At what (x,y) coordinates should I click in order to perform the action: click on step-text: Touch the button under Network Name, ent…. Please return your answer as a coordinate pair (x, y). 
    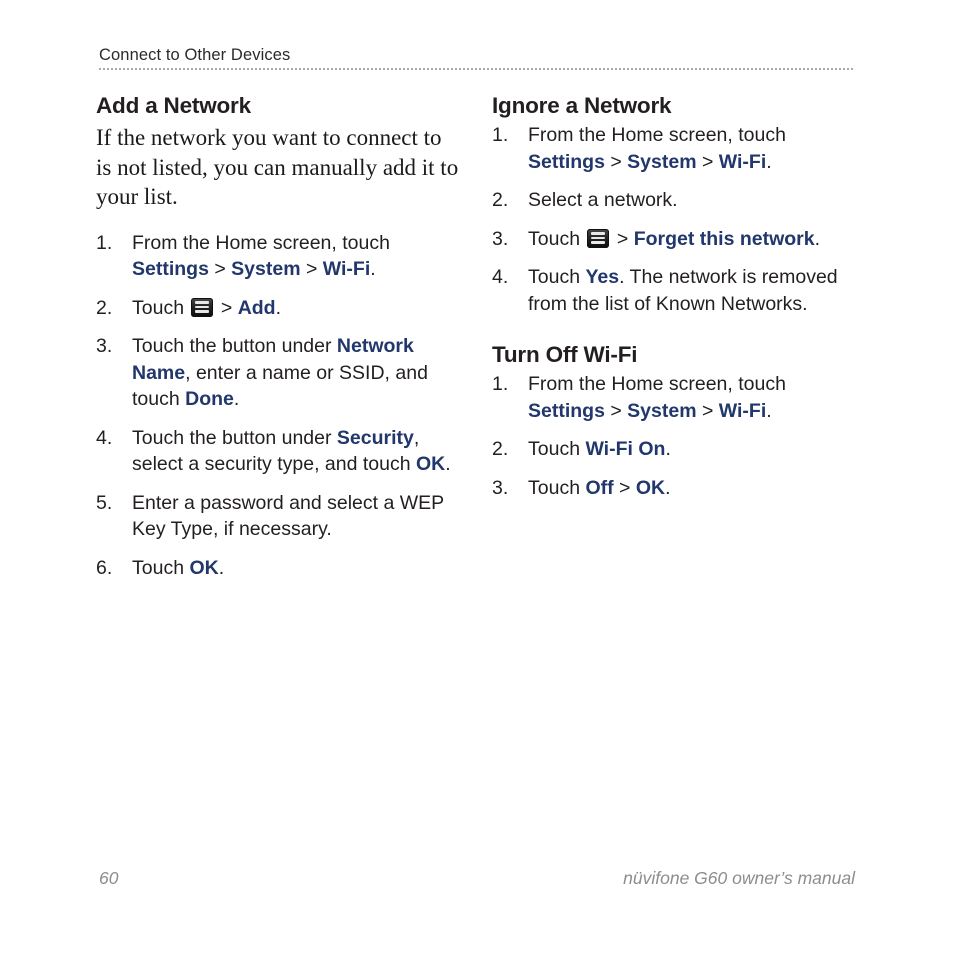
    Looking at the image, I should click on (280, 372).